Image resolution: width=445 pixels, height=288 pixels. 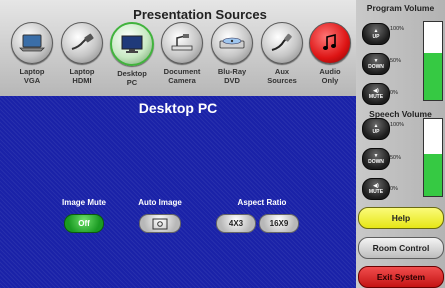 I want to click on room-control-button: Room Control, so click(x=401, y=248).